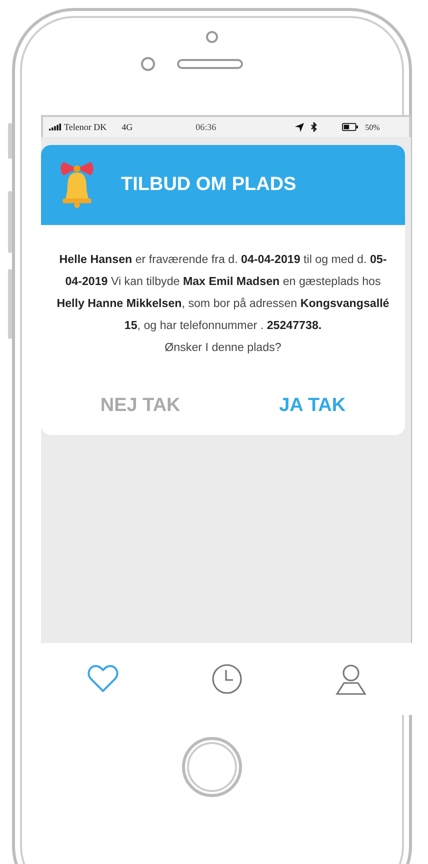 The image size is (428, 864). I want to click on heart-icon, so click(103, 679).